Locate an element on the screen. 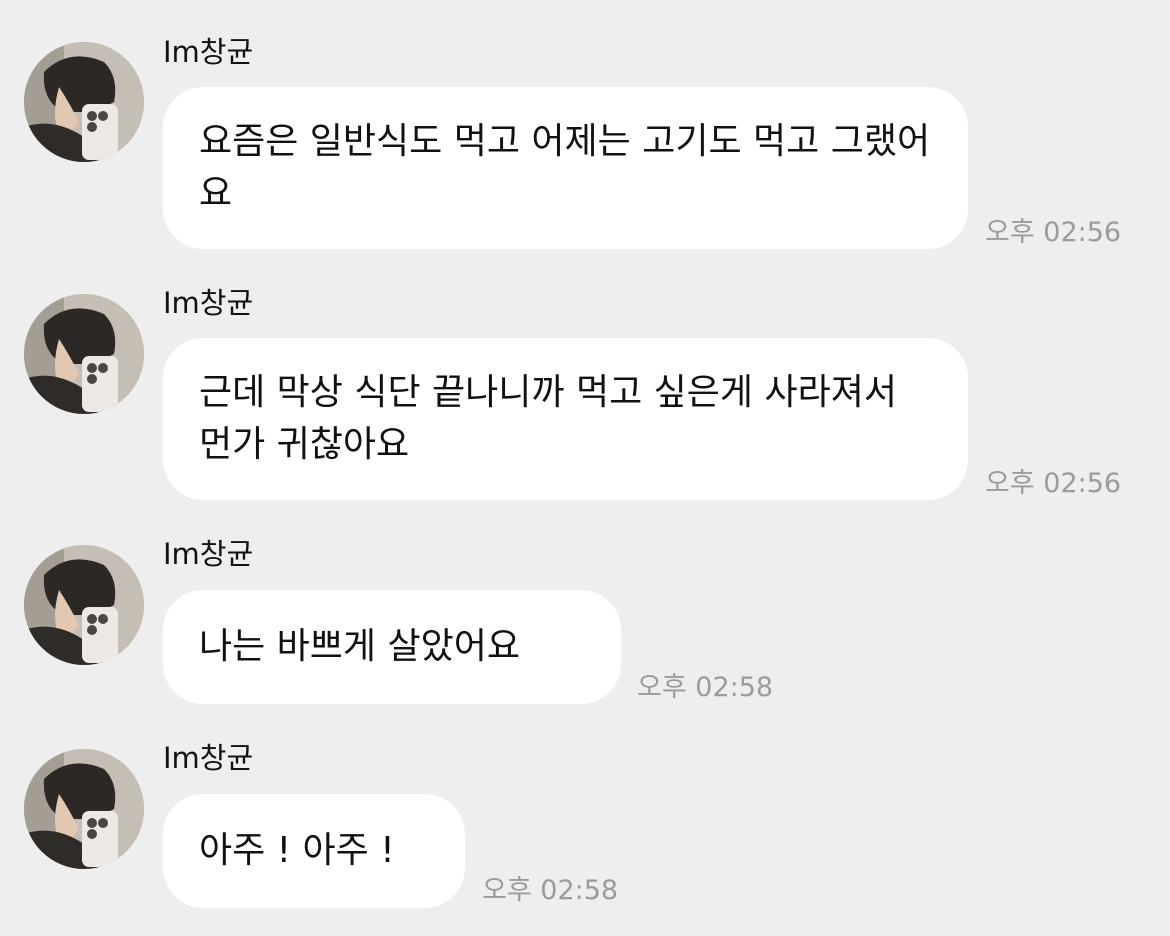 Image resolution: width=1170 pixels, height=936 pixels. message-bubble: 요즘은 일반식도 먹고 어제는 고기도 먹고 그랬어요 is located at coordinates (565, 168).